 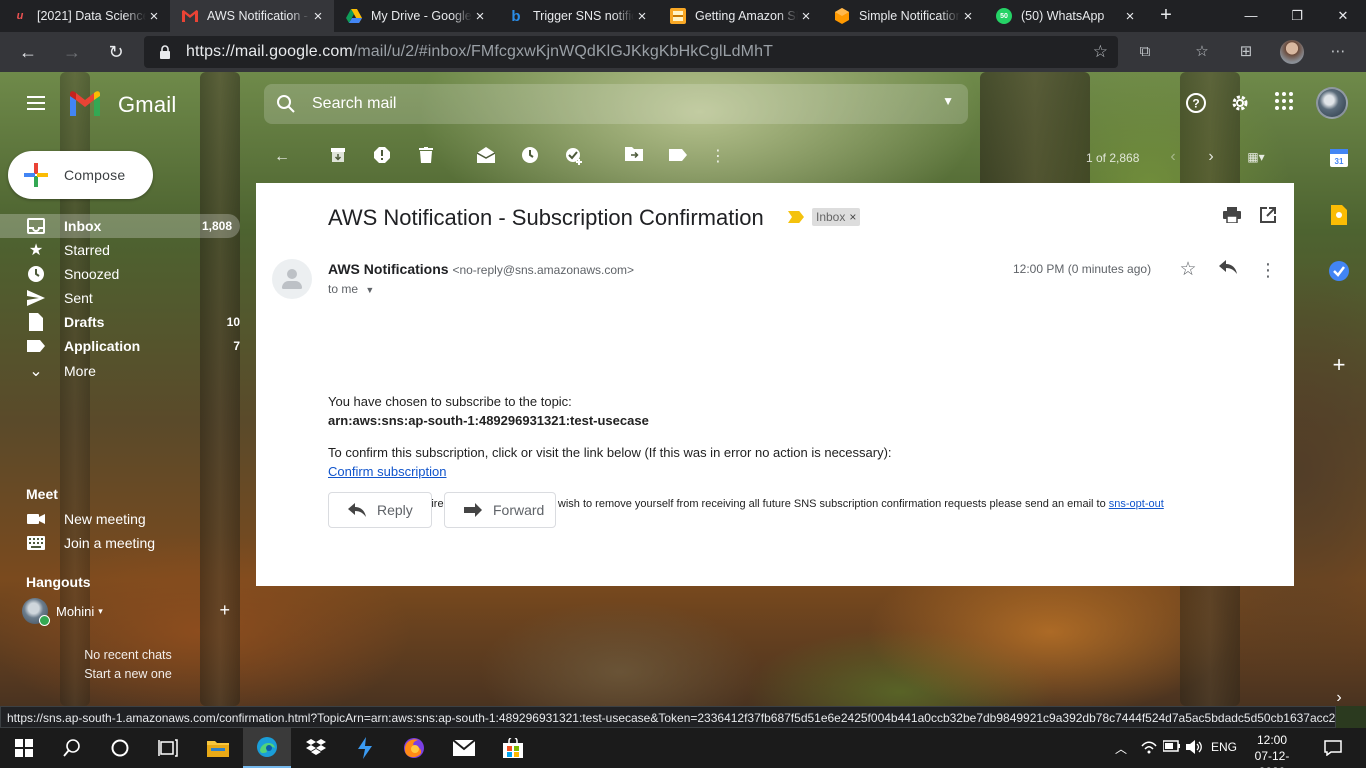 What do you see at coordinates (388, 269) in the screenshot?
I see `sender-name: AWS Notifications` at bounding box center [388, 269].